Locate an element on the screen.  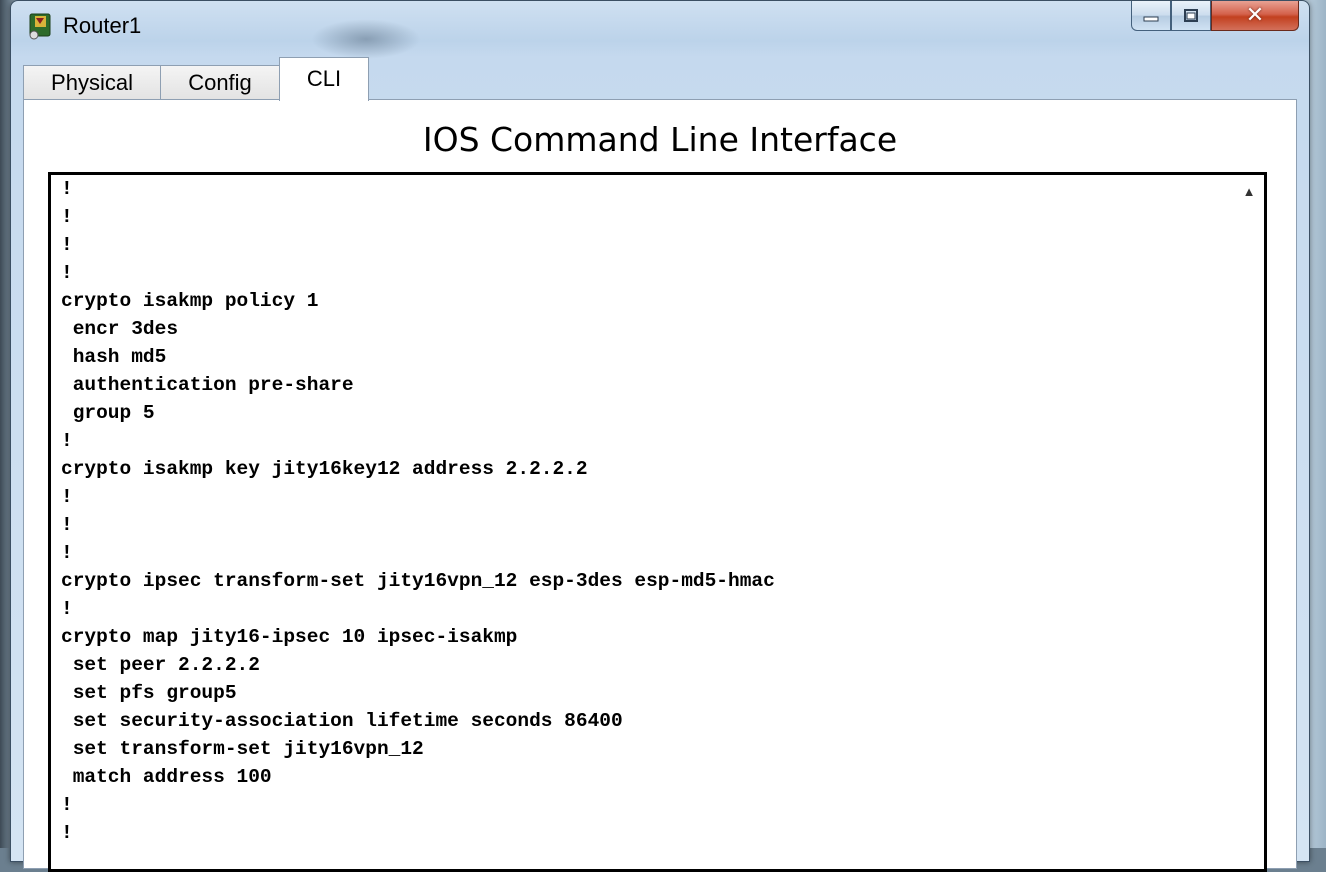
router-app-icon is located at coordinates (40, 26).